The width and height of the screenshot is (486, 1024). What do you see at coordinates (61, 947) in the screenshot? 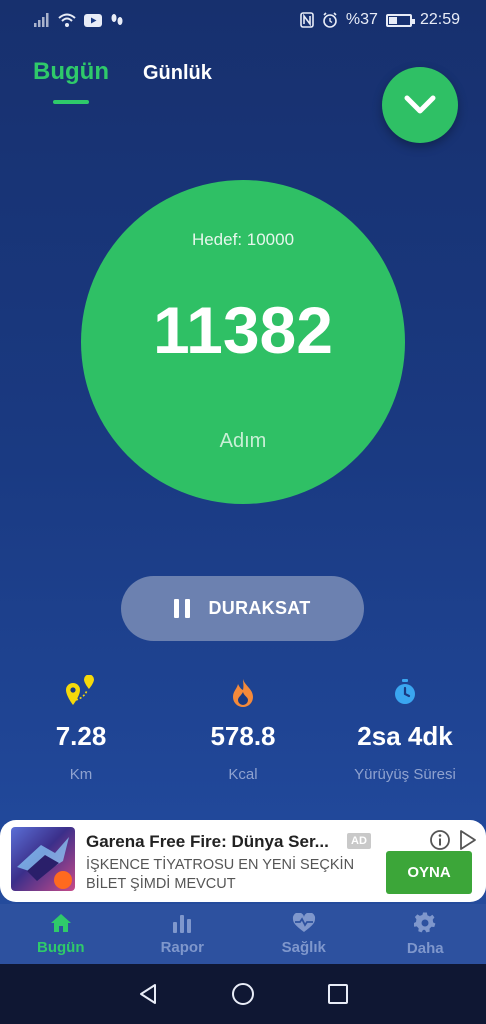
I see `nav-label-bugun: Bugün` at bounding box center [61, 947].